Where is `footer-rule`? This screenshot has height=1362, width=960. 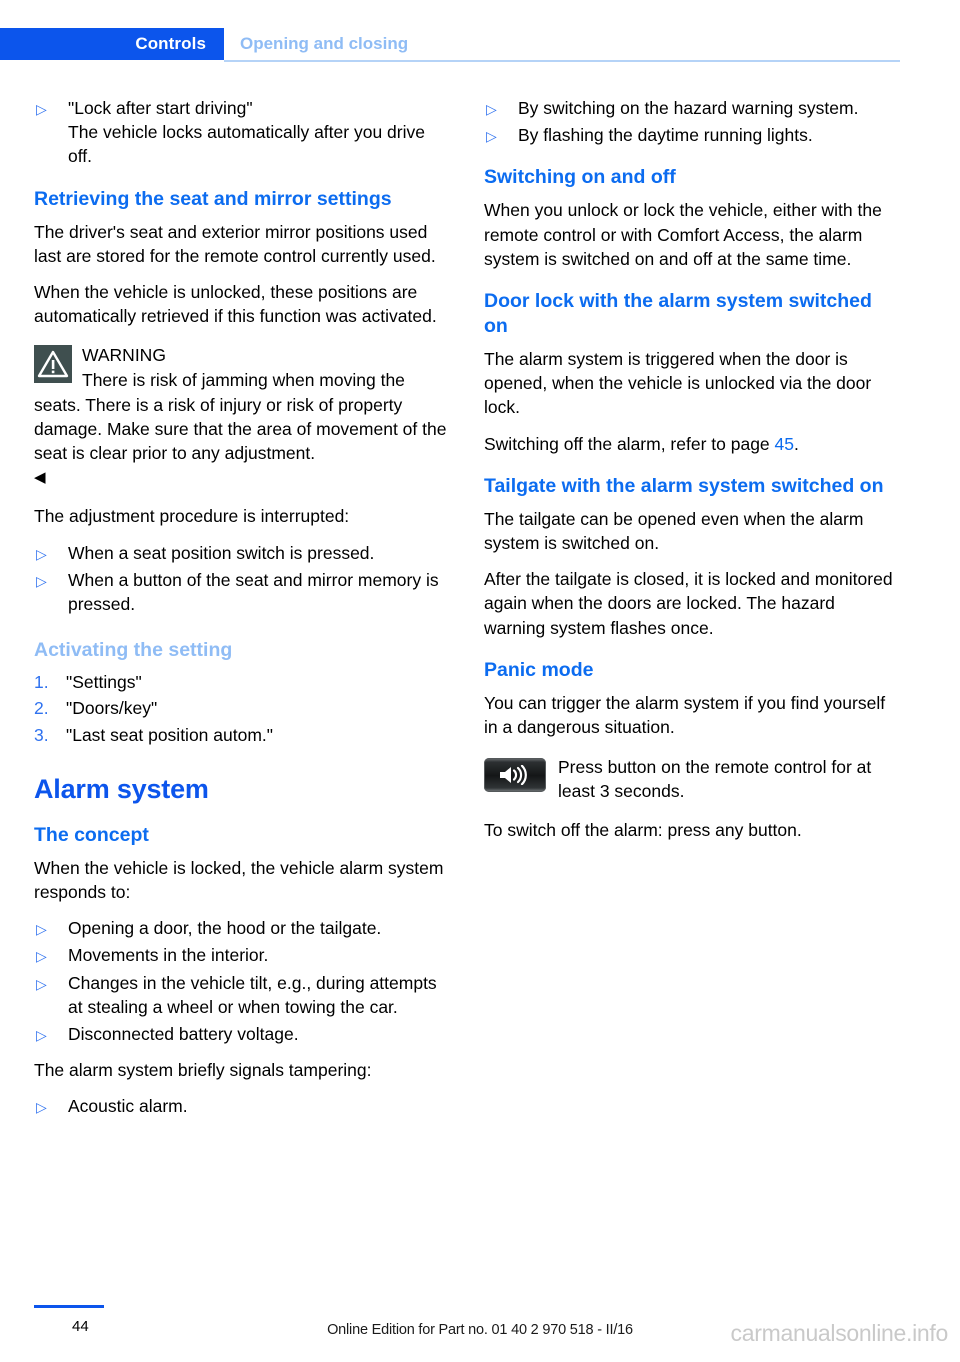
footer-rule is located at coordinates (69, 1306).